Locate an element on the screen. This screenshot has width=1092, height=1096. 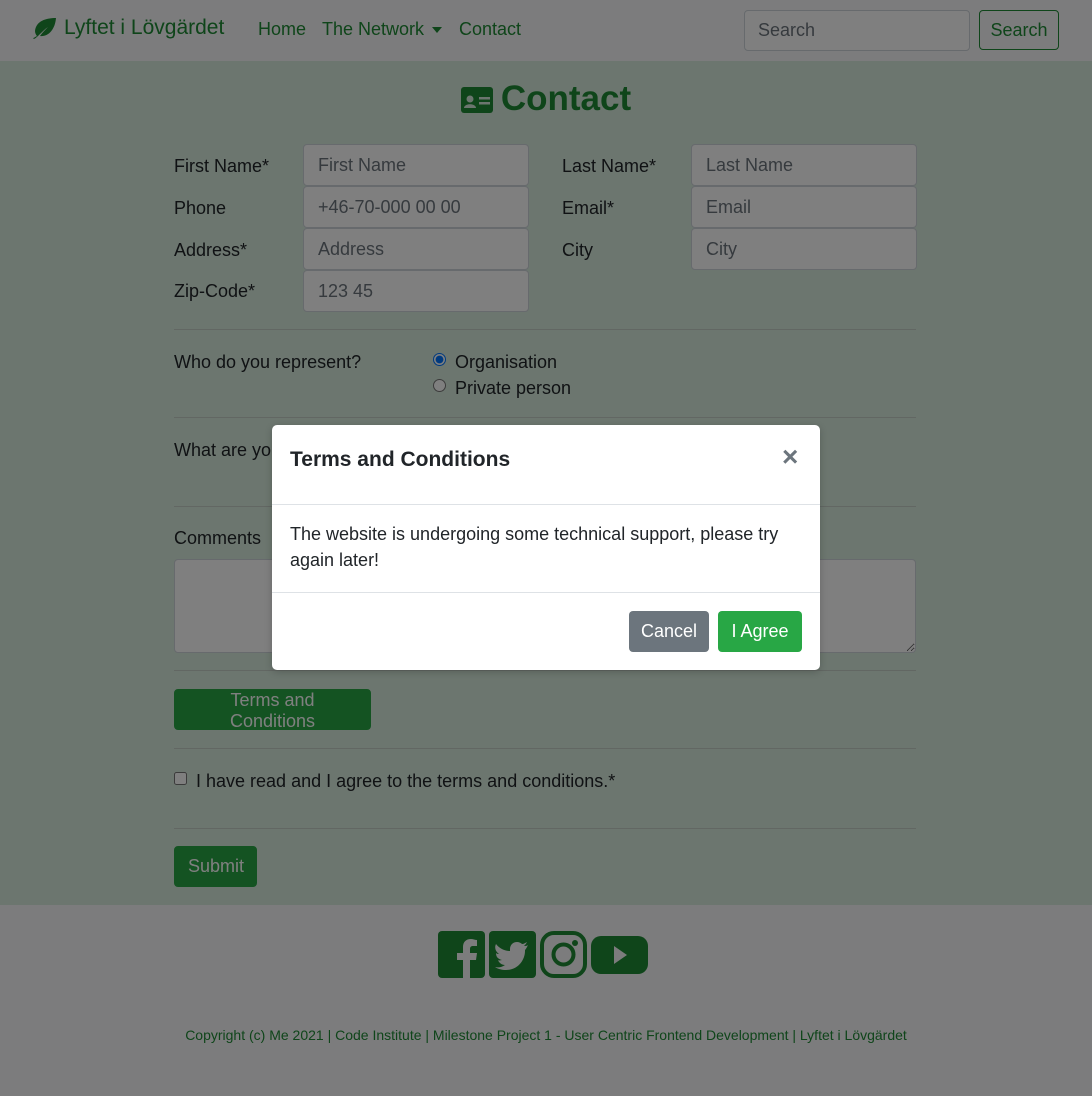
agree-button: I Agree is located at coordinates (760, 631).